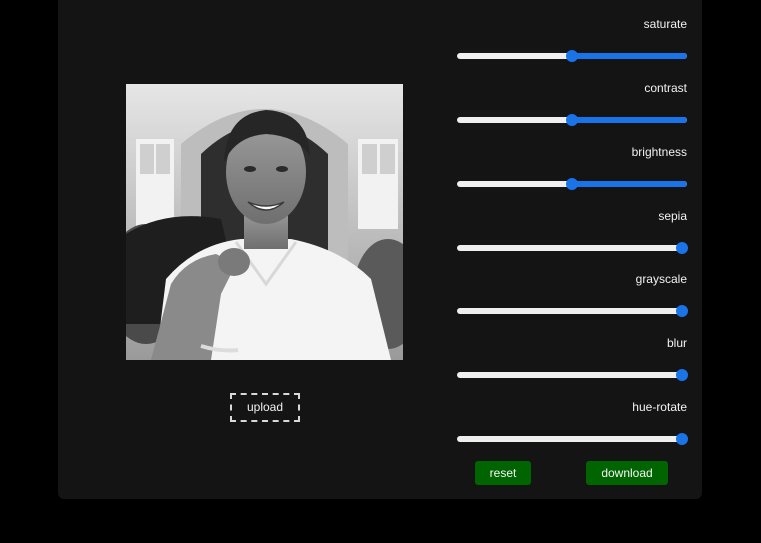 The image size is (761, 543). I want to click on saturate-label: saturate, so click(665, 24).